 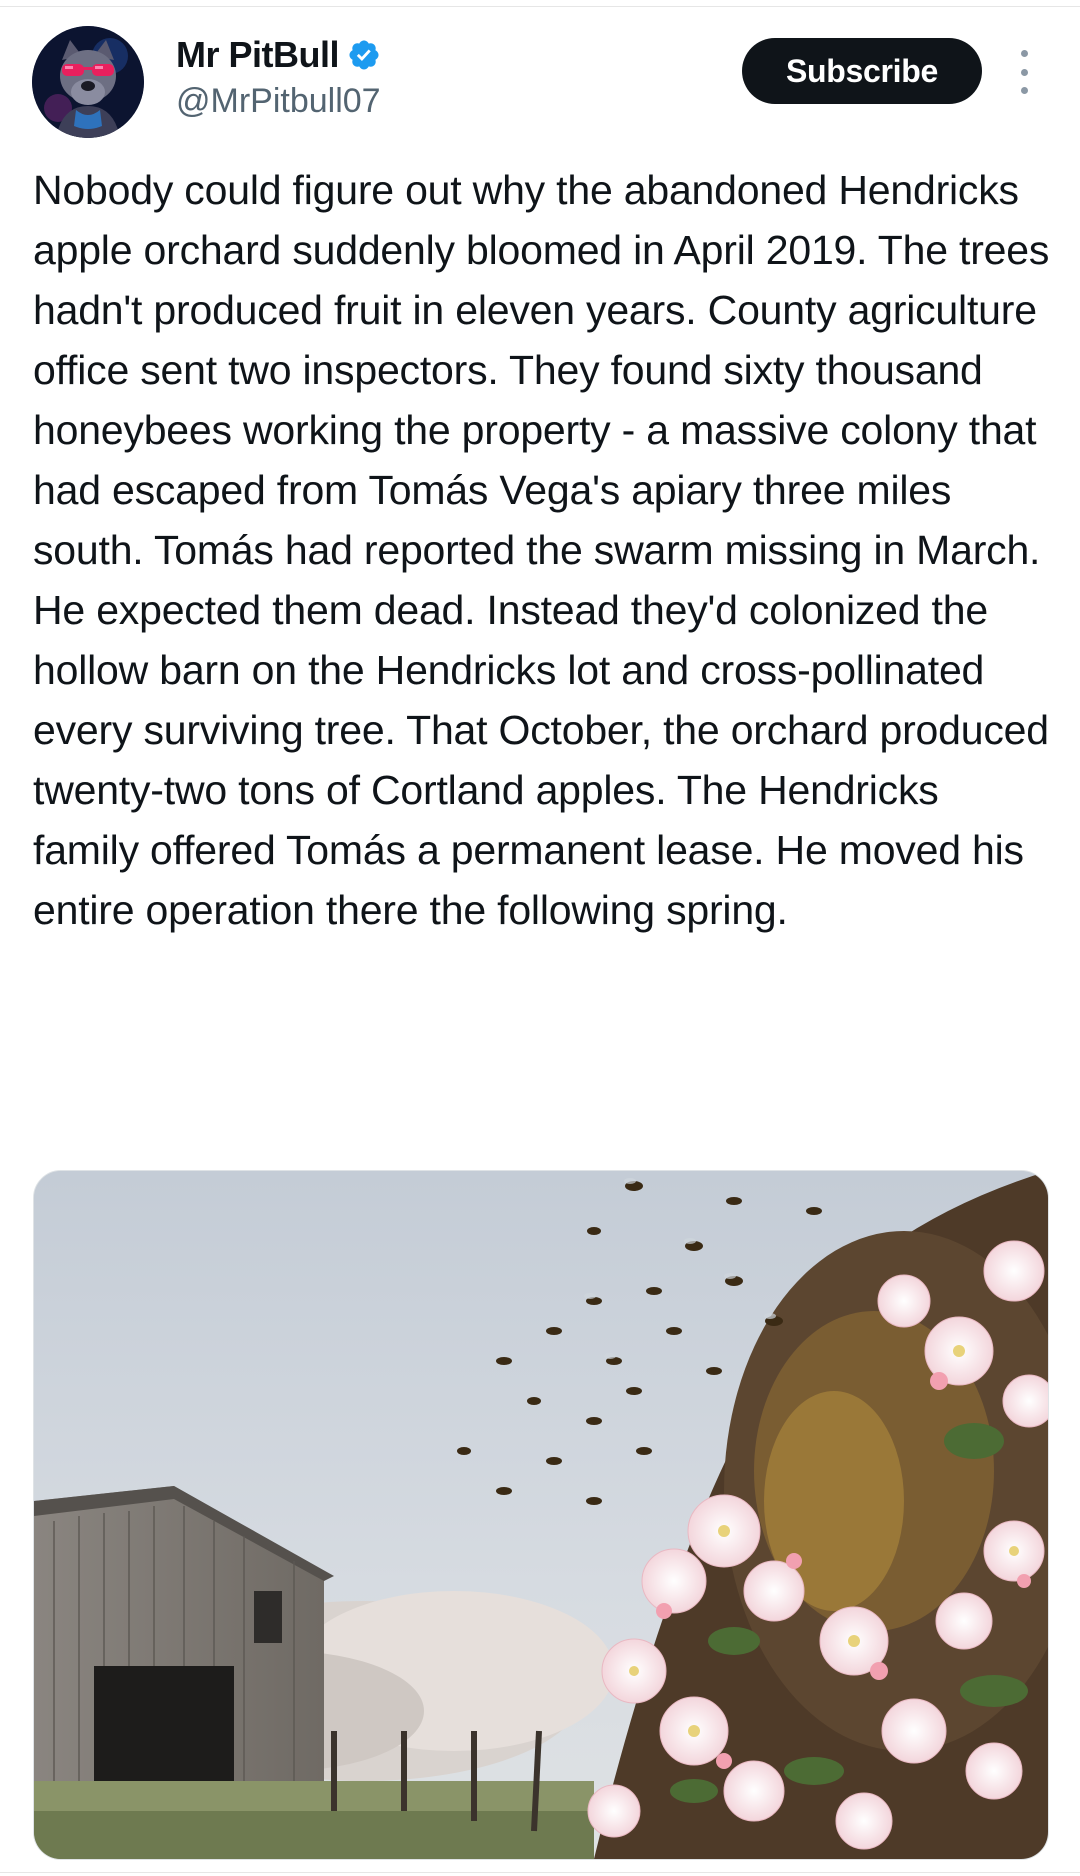 What do you see at coordinates (364, 55) in the screenshot?
I see `verified-badge-icon` at bounding box center [364, 55].